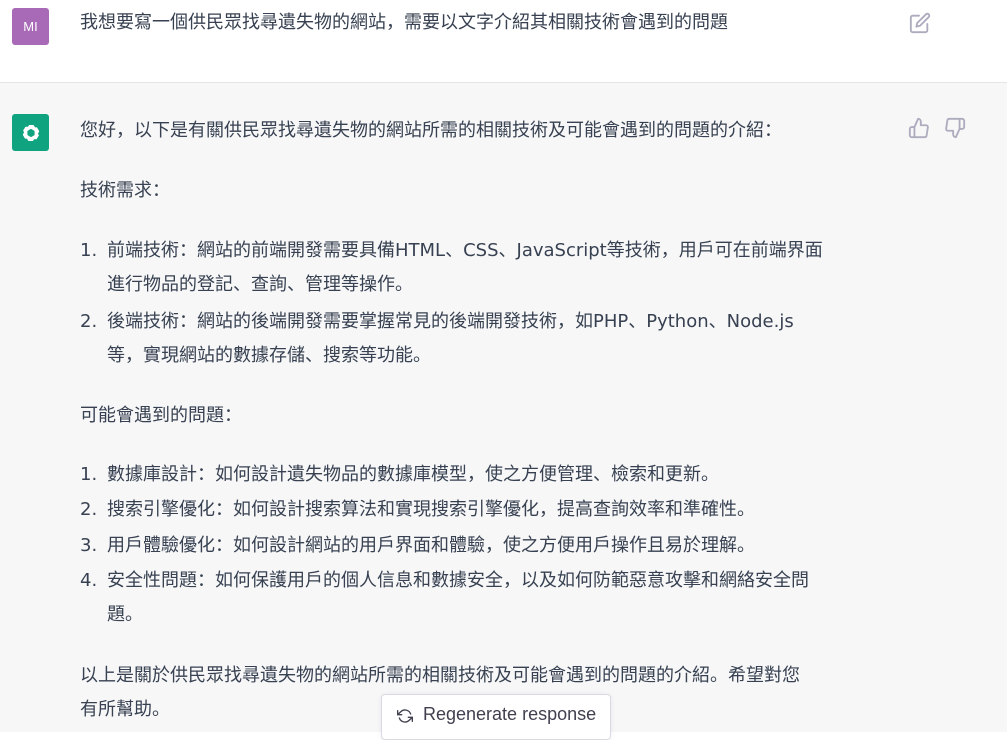  I want to click on intro-paragraph: 您好，以下是有關供民眾找尋遺失物的網站所需的相關技術及可能會遇到的問題的介紹：, so click(431, 130).